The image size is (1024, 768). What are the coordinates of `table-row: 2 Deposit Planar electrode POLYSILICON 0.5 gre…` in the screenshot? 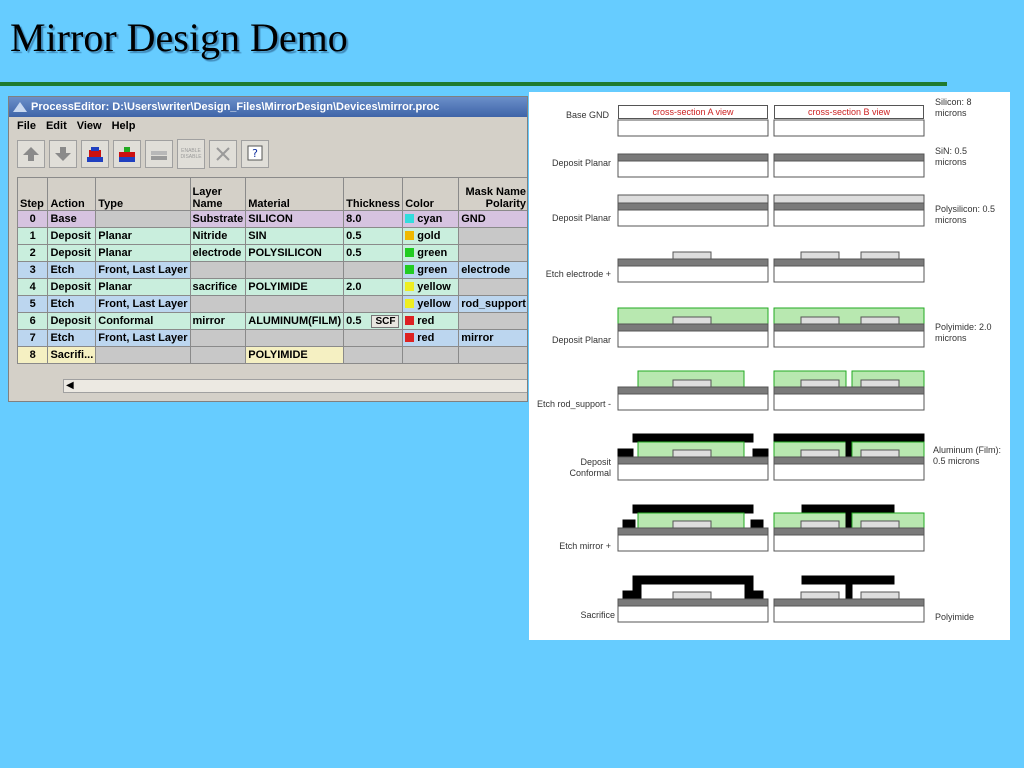 It's located at (272, 253).